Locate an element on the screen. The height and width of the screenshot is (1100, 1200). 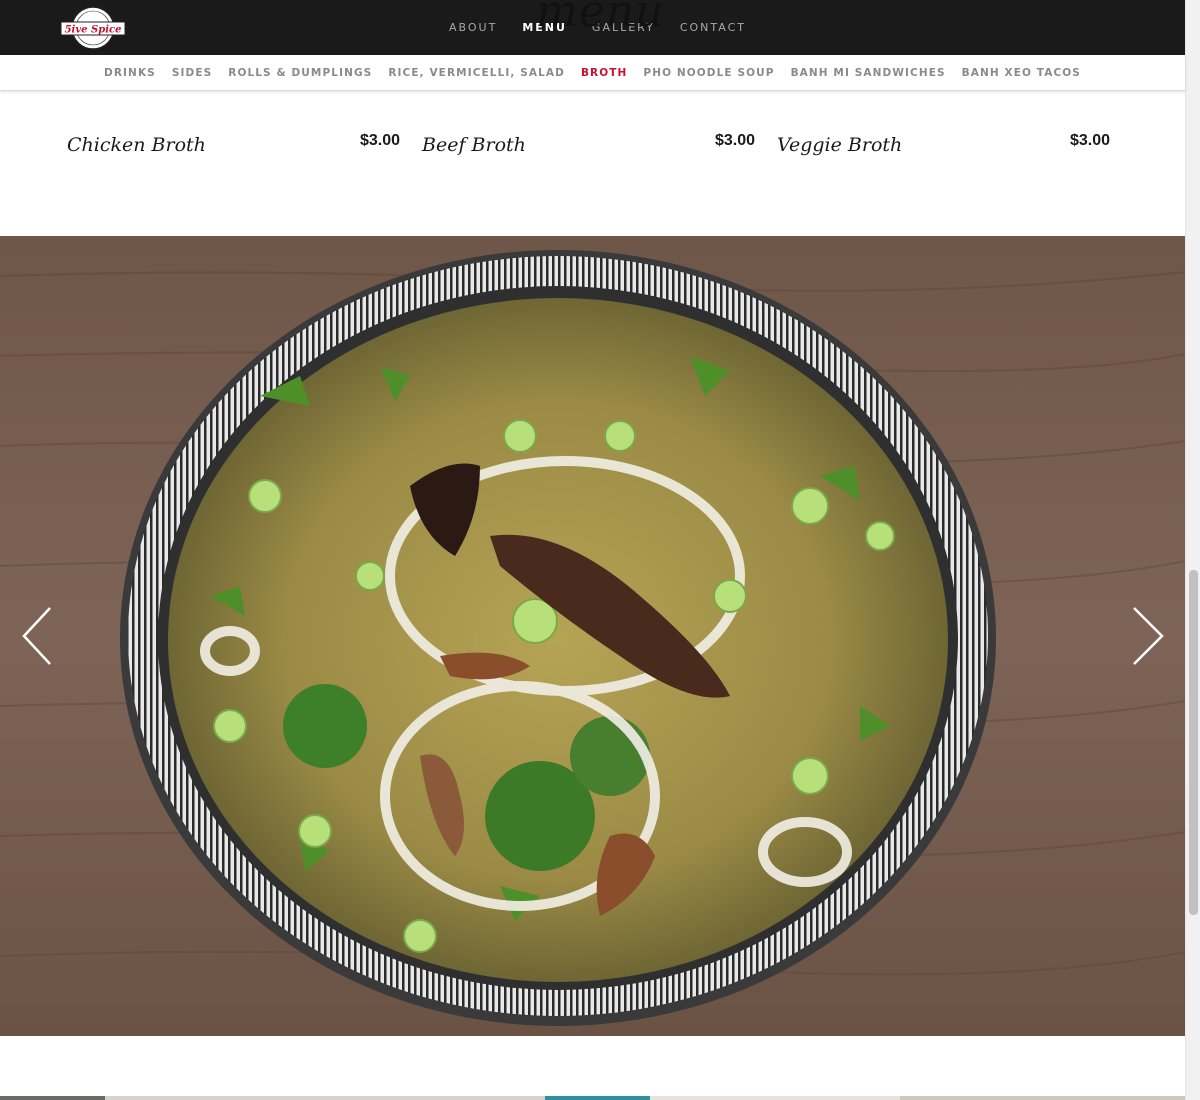
menu-item: Chicken Broth $3.00 is located at coordinates (233, 148).